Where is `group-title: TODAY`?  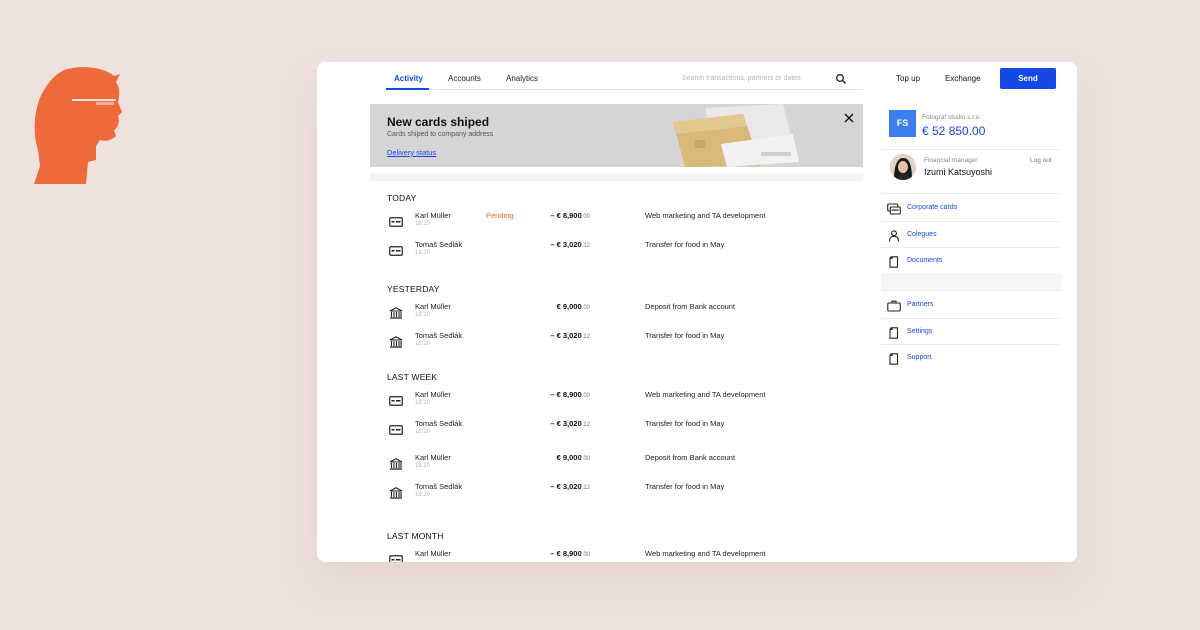
group-title: TODAY is located at coordinates (402, 198).